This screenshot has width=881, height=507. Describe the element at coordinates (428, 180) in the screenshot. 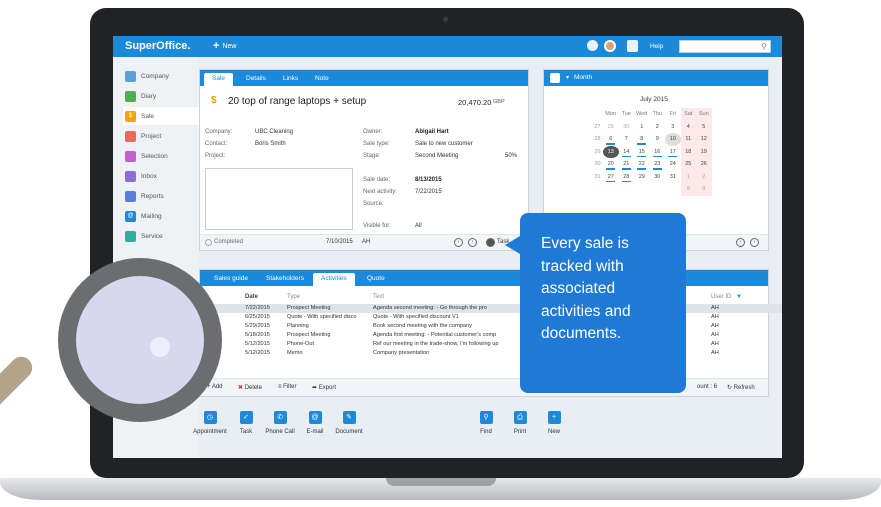

I see `sale-date-value: 8/13/2015` at that location.